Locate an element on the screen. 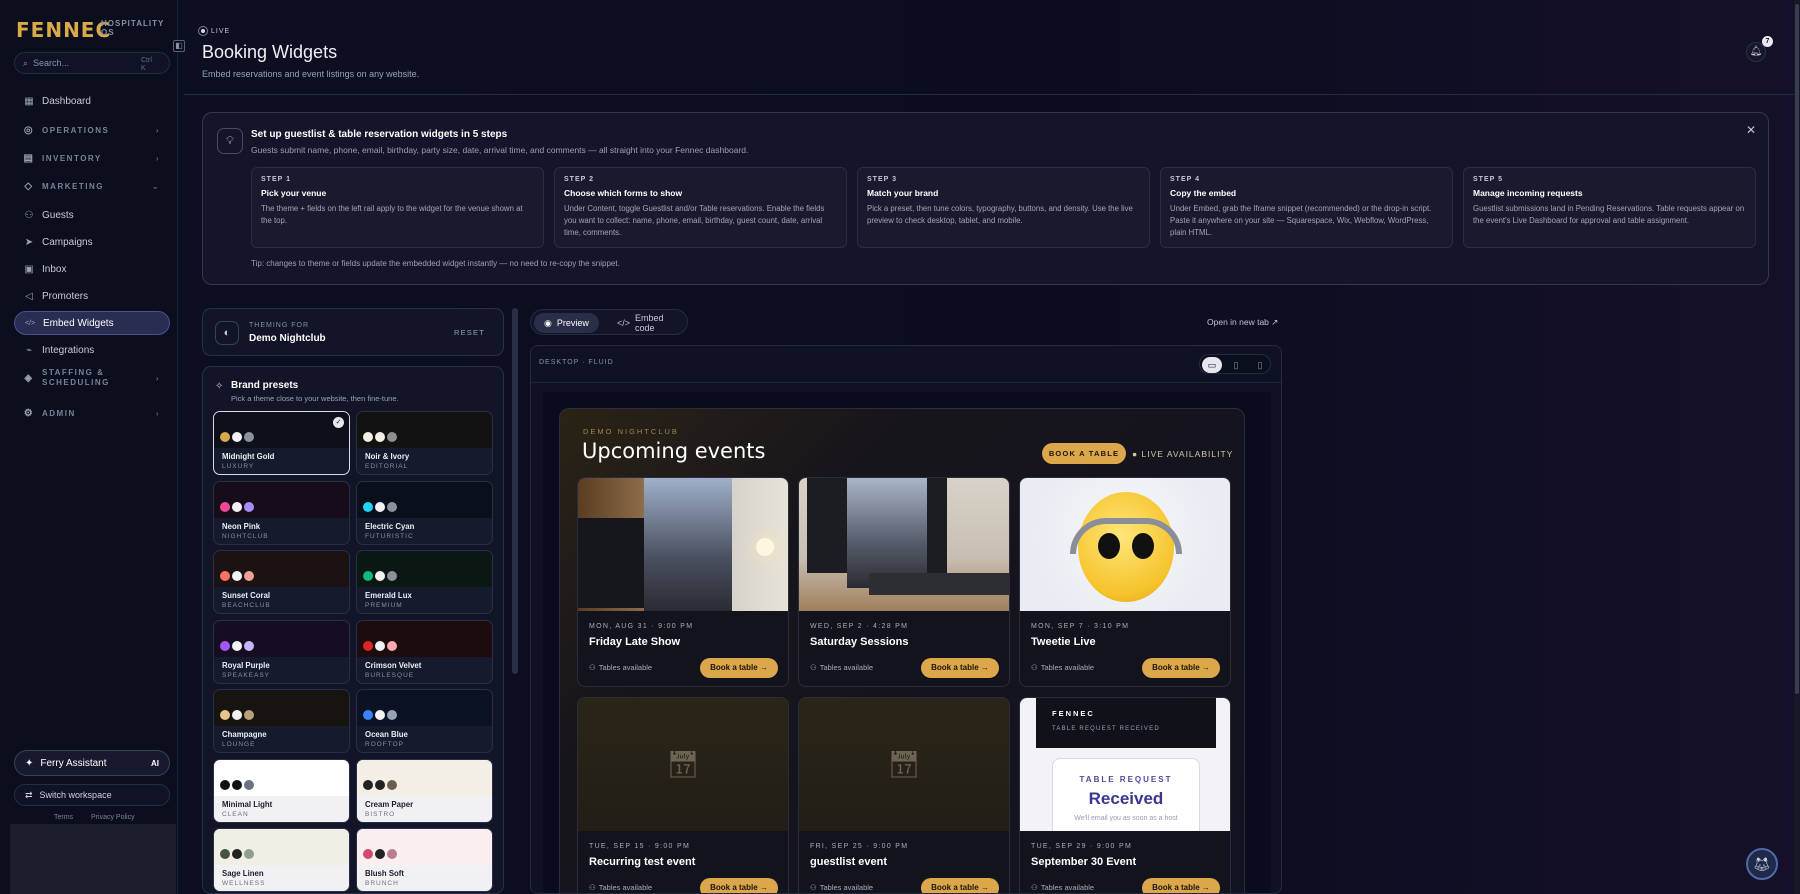 The image size is (1800, 894). preset-card: Champagne LOUNGE is located at coordinates (281, 721).